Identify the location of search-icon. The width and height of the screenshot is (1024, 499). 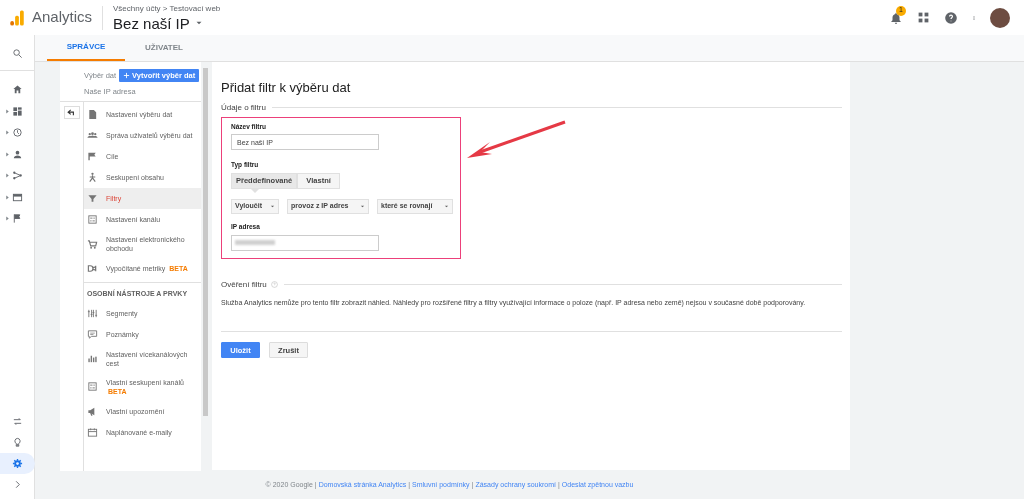
(17, 53).